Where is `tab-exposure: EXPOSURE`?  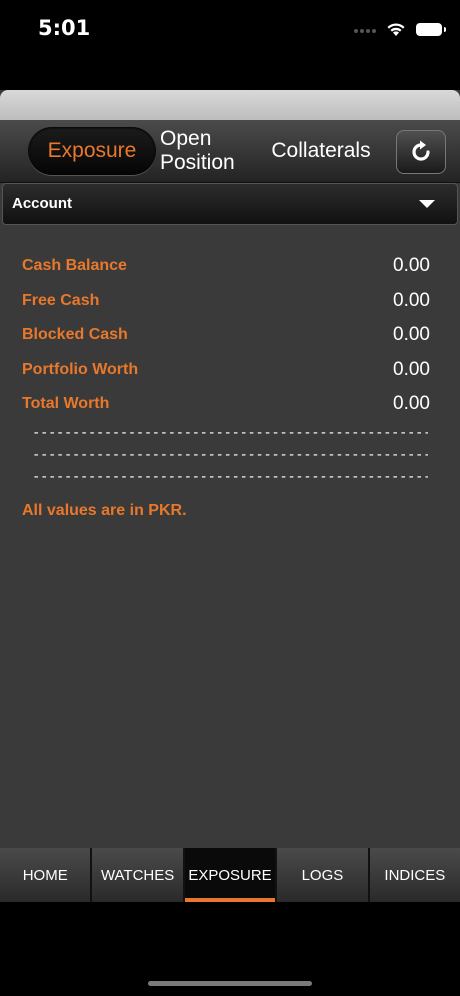 tab-exposure: EXPOSURE is located at coordinates (231, 875).